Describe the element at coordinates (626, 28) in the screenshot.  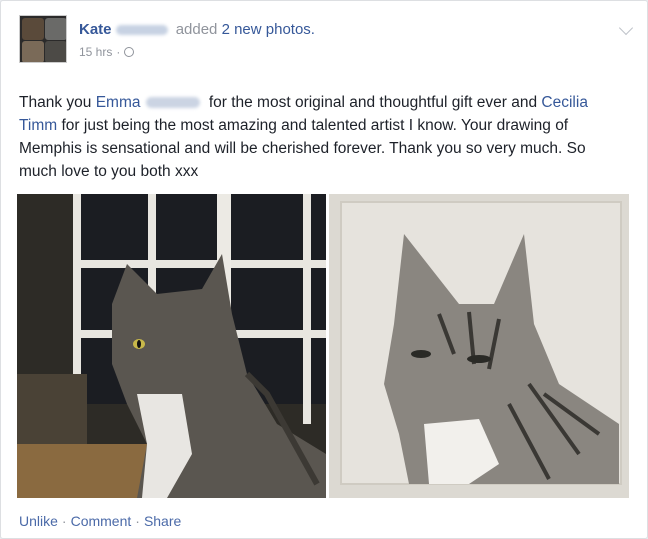
I see `chevron-down-icon` at that location.